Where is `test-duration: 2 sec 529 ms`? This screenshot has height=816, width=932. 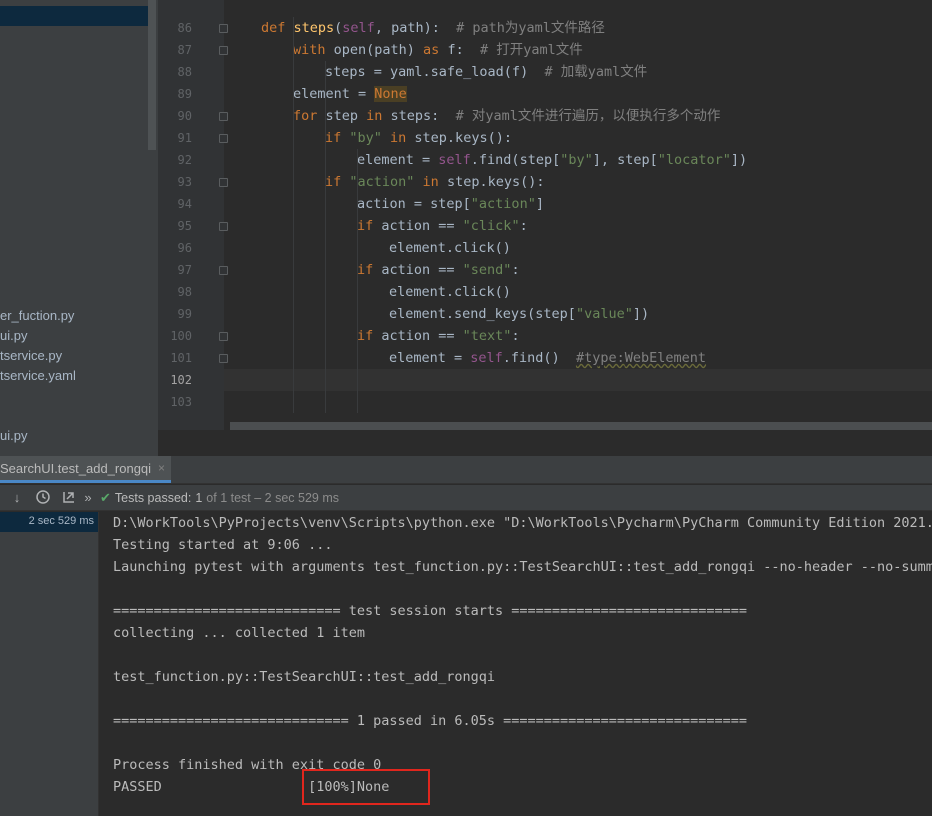 test-duration: 2 sec 529 ms is located at coordinates (61, 521).